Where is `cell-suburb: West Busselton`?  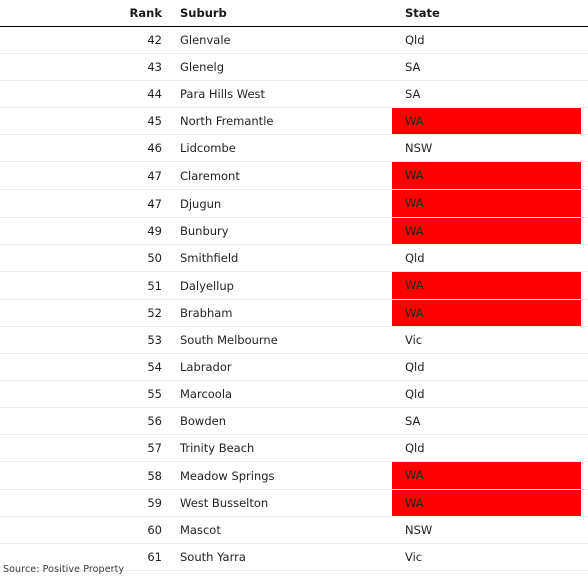 cell-suburb: West Busselton is located at coordinates (276, 503).